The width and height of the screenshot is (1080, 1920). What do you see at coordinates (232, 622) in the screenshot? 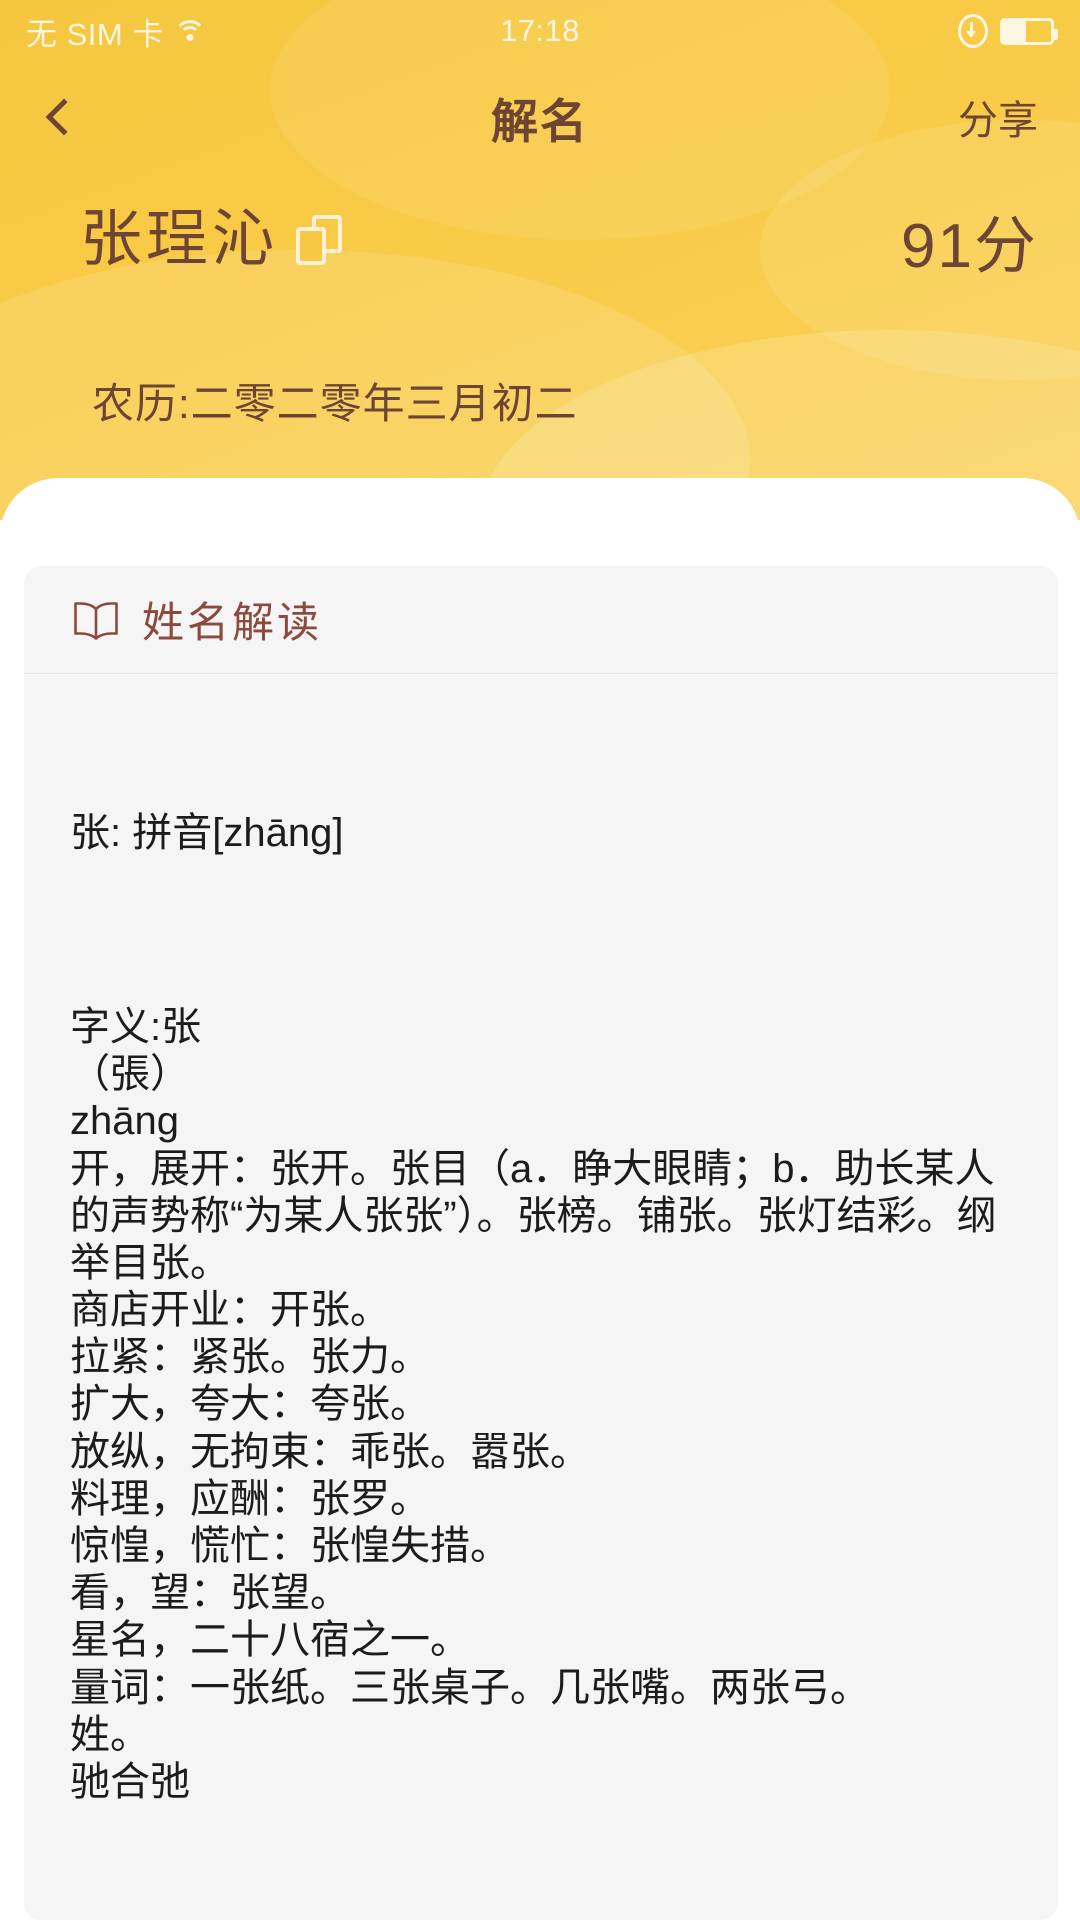
I see `card-title: 姓名解读` at bounding box center [232, 622].